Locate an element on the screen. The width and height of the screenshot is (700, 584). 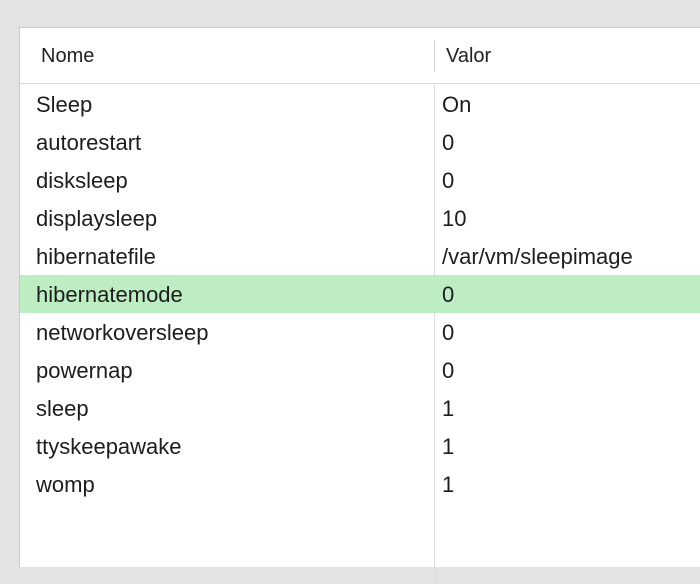
table-row: ttyskeepawake 1 is located at coordinates (360, 446).